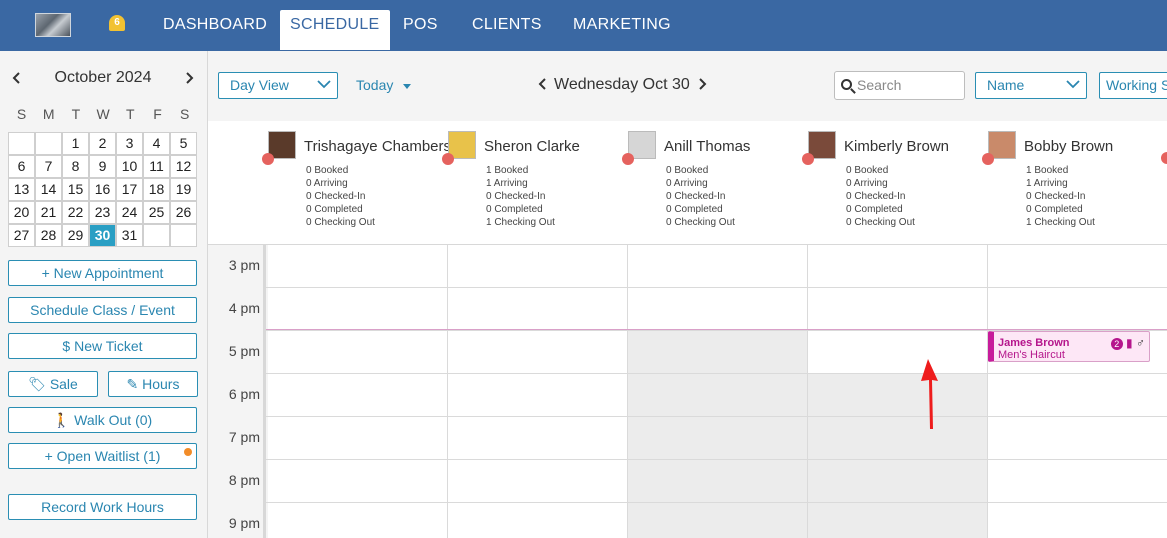 The image size is (1167, 538). I want to click on calendar-day: 26, so click(183, 212).